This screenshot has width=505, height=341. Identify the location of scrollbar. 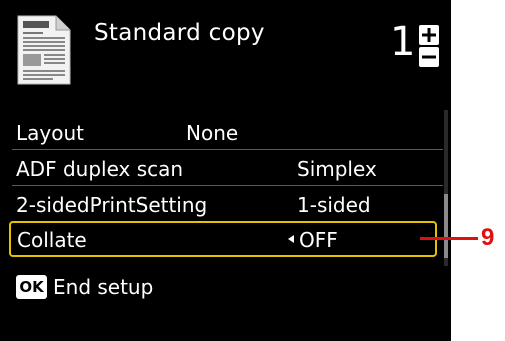
(446, 188).